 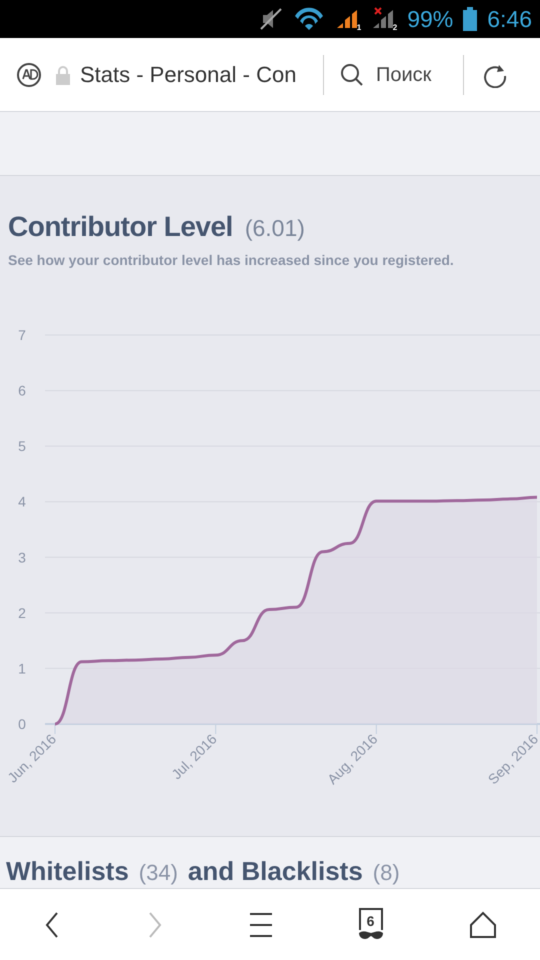 I want to click on axis-label: 2, so click(x=22, y=612).